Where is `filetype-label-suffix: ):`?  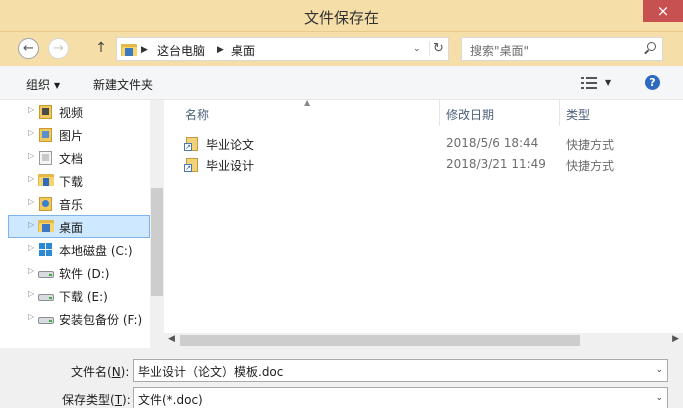
filetype-label-suffix: ): is located at coordinates (126, 400).